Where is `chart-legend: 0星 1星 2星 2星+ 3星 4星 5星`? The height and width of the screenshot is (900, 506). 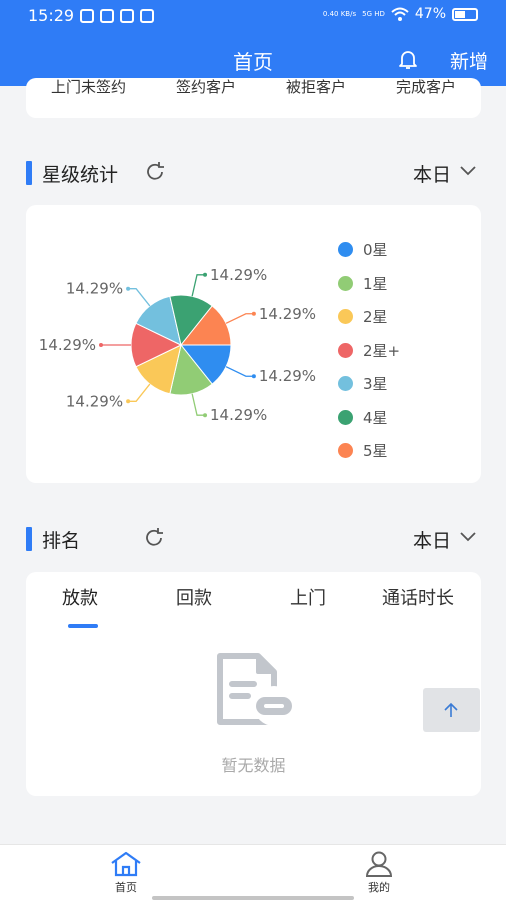 chart-legend: 0星 1星 2星 2星+ 3星 4星 5星 is located at coordinates (369, 350).